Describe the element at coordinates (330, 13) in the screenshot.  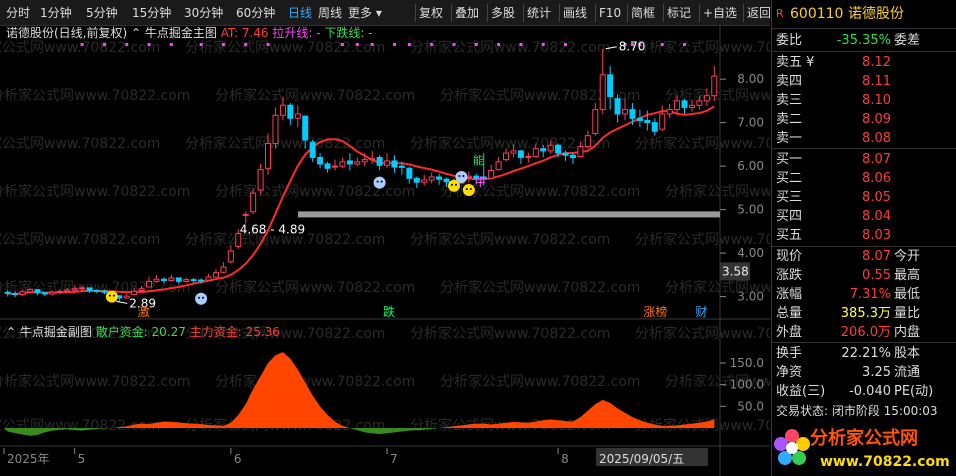
I see `period-tab-7: 周线` at that location.